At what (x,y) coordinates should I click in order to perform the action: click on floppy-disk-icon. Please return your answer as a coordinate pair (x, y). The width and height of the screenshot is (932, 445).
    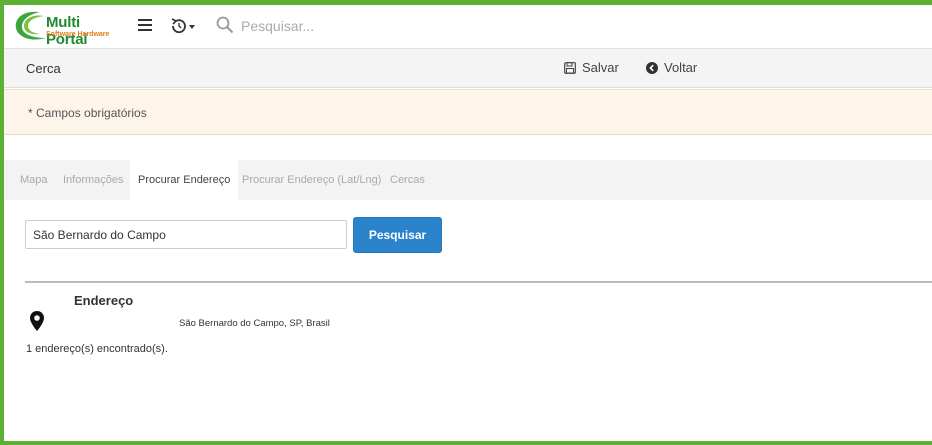
    Looking at the image, I should click on (570, 67).